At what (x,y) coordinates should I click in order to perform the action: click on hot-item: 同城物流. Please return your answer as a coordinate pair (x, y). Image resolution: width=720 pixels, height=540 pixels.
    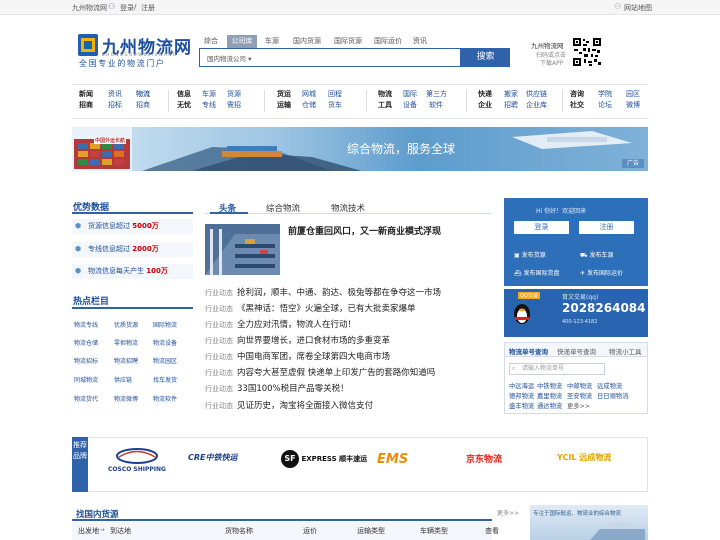
    Looking at the image, I should click on (86, 379).